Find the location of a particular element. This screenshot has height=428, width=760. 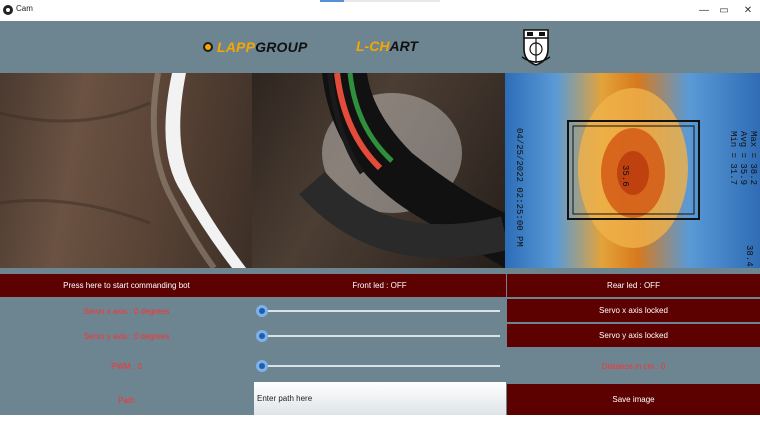

window-title: Cam is located at coordinates (24, 8).